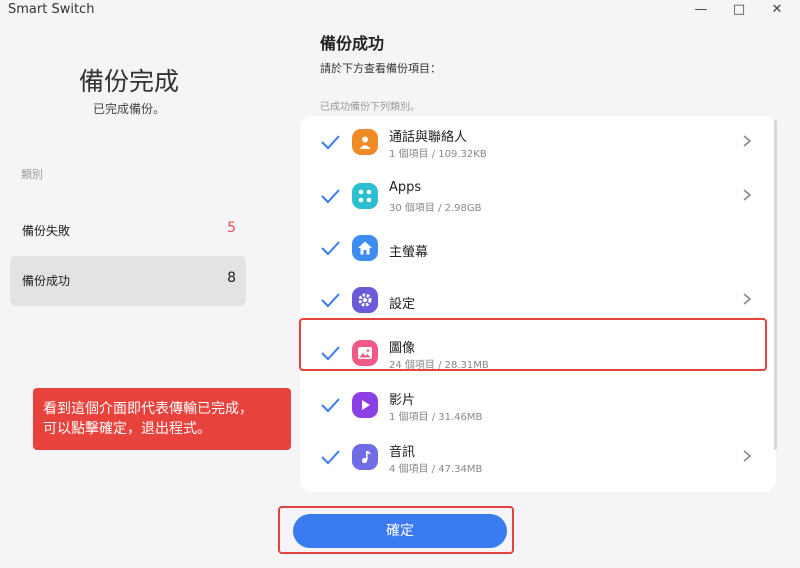 Image resolution: width=800 pixels, height=568 pixels. What do you see at coordinates (701, 11) in the screenshot?
I see `minimize-icon: —` at bounding box center [701, 11].